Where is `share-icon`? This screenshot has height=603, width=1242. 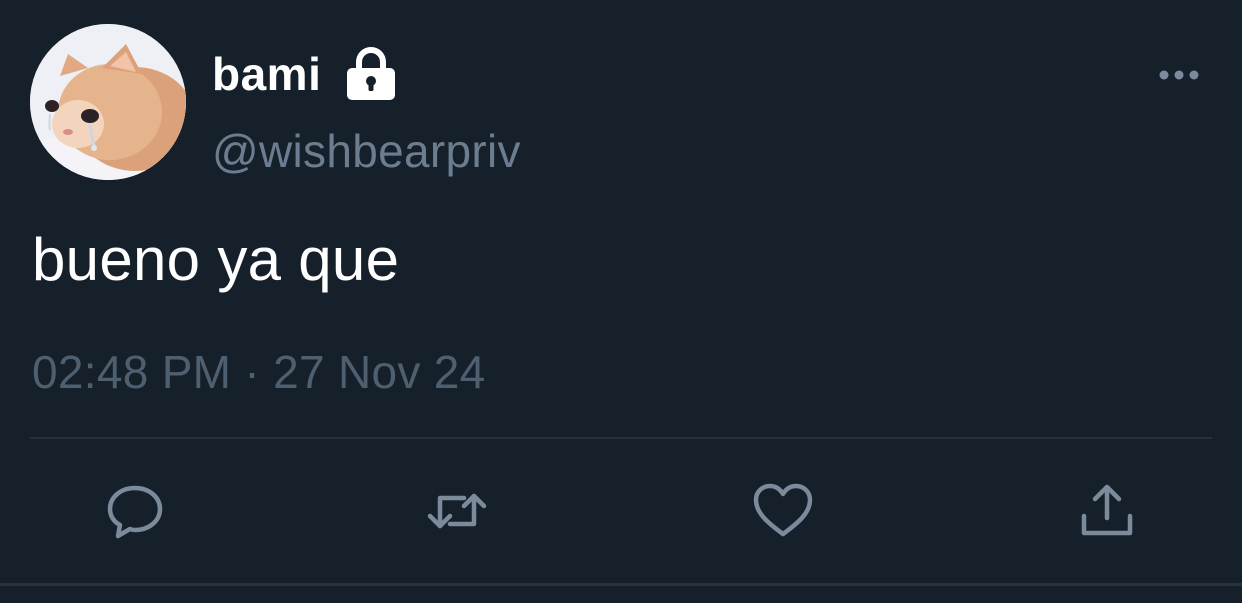 share-icon is located at coordinates (1107, 510).